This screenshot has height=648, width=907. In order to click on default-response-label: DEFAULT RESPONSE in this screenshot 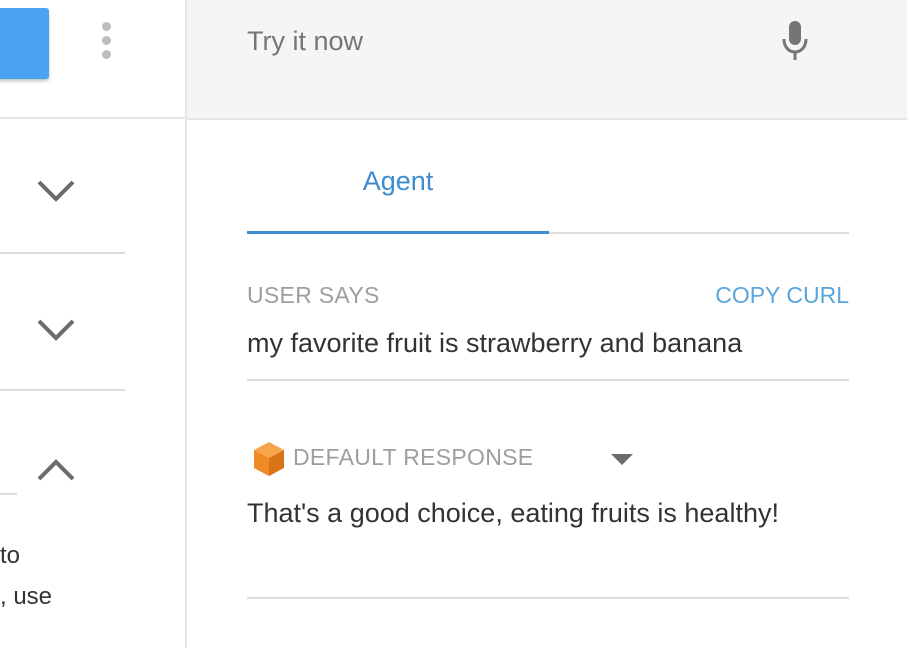, I will do `click(413, 457)`.